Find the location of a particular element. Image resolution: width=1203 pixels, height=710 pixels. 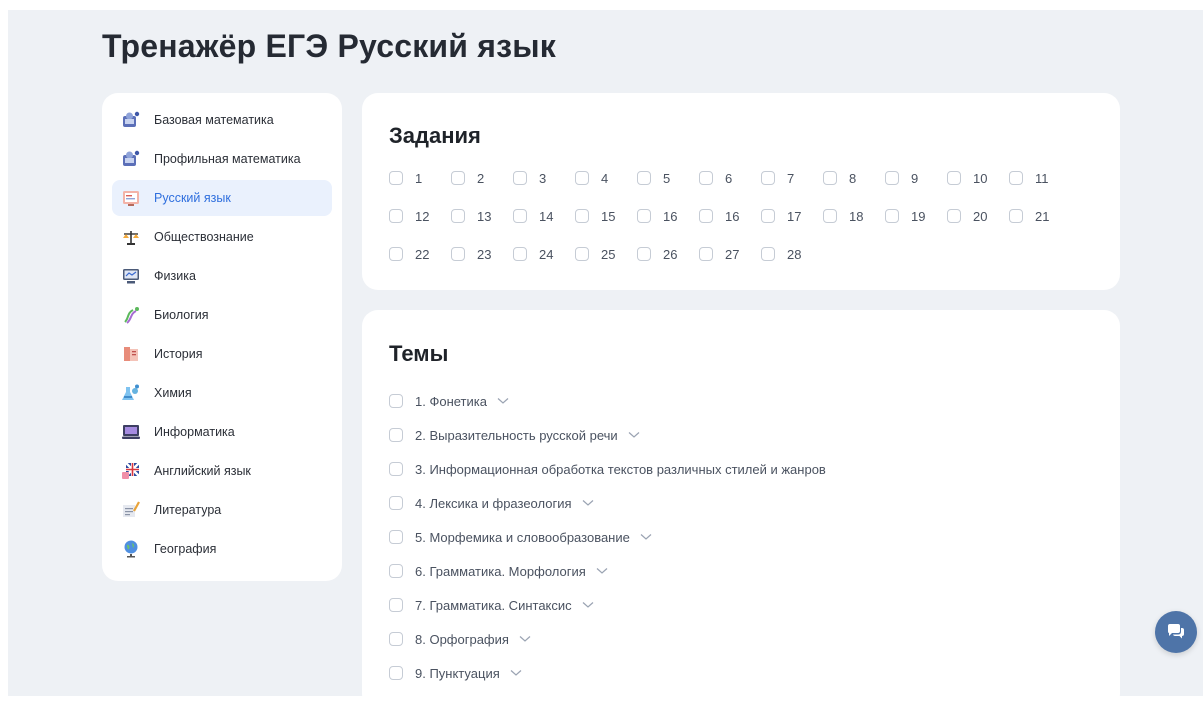

task-checkbox-item: 6 is located at coordinates (730, 178).